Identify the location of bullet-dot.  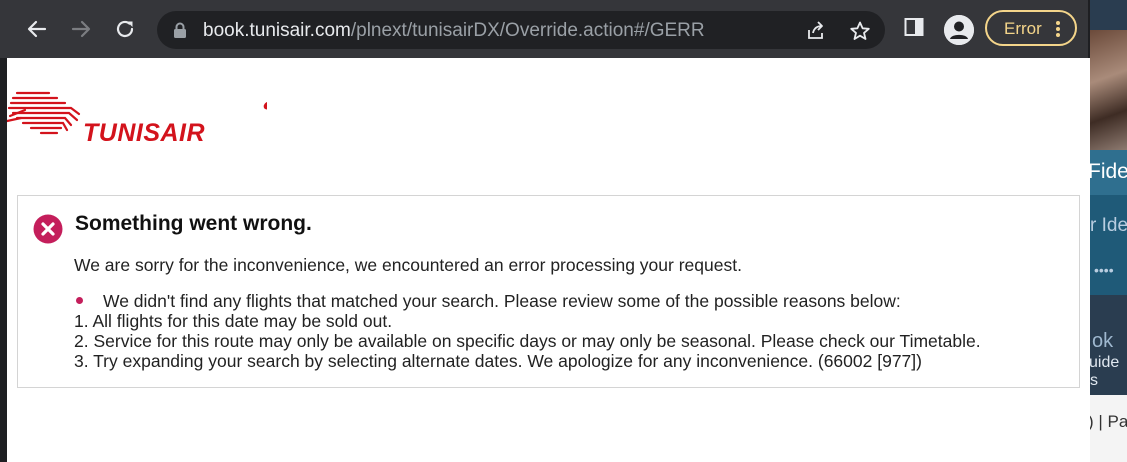
(79, 301).